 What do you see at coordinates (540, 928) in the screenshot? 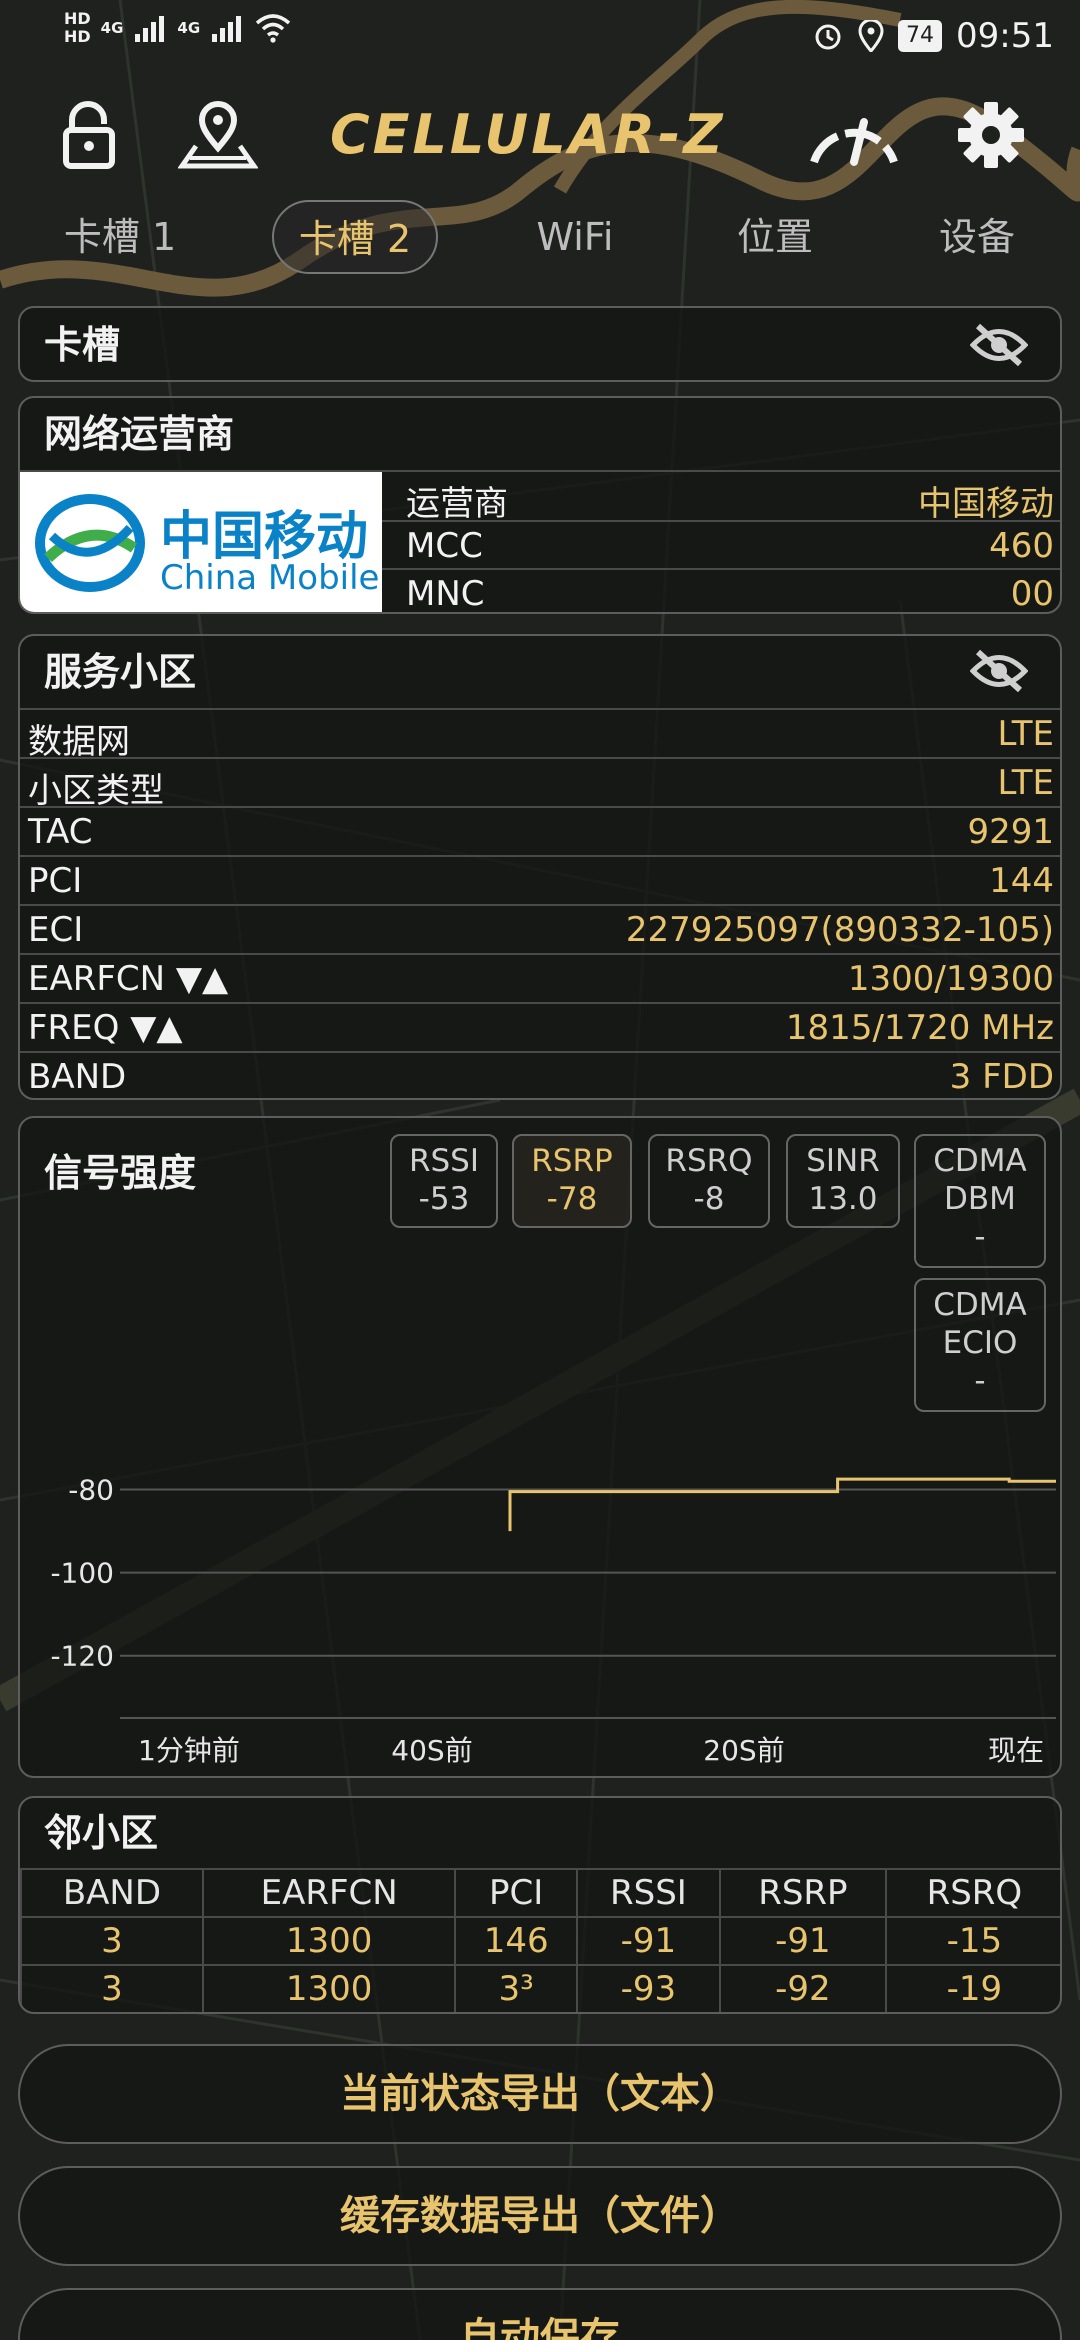
I see `kv-row-eci: ECI 227925097(890332-105)` at bounding box center [540, 928].